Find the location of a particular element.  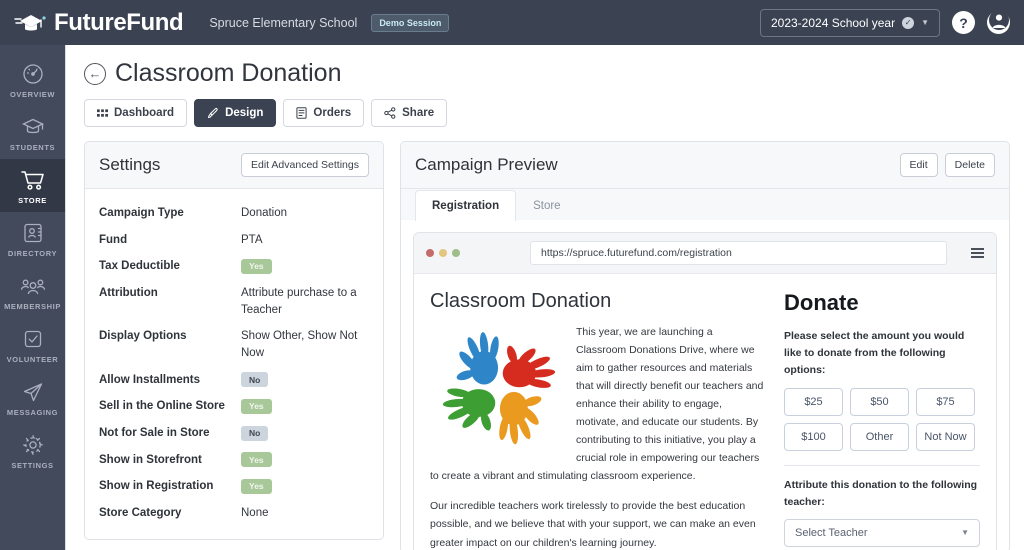

user-avatar-button is located at coordinates (998, 22).